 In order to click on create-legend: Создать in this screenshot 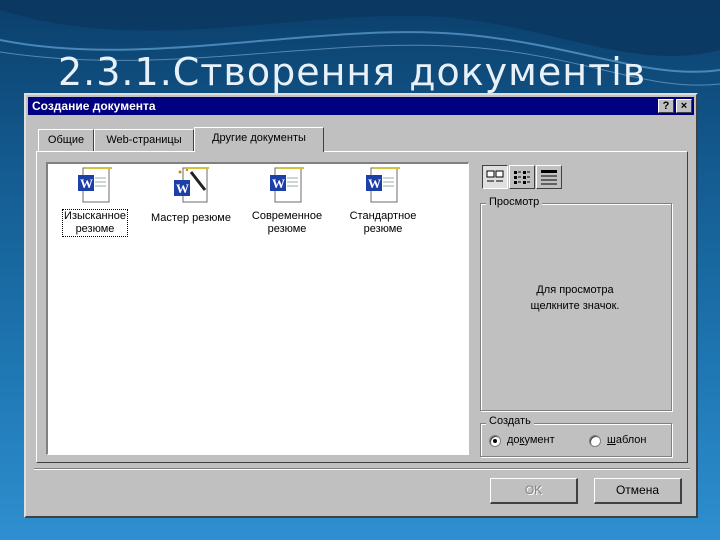, I will do `click(510, 421)`.